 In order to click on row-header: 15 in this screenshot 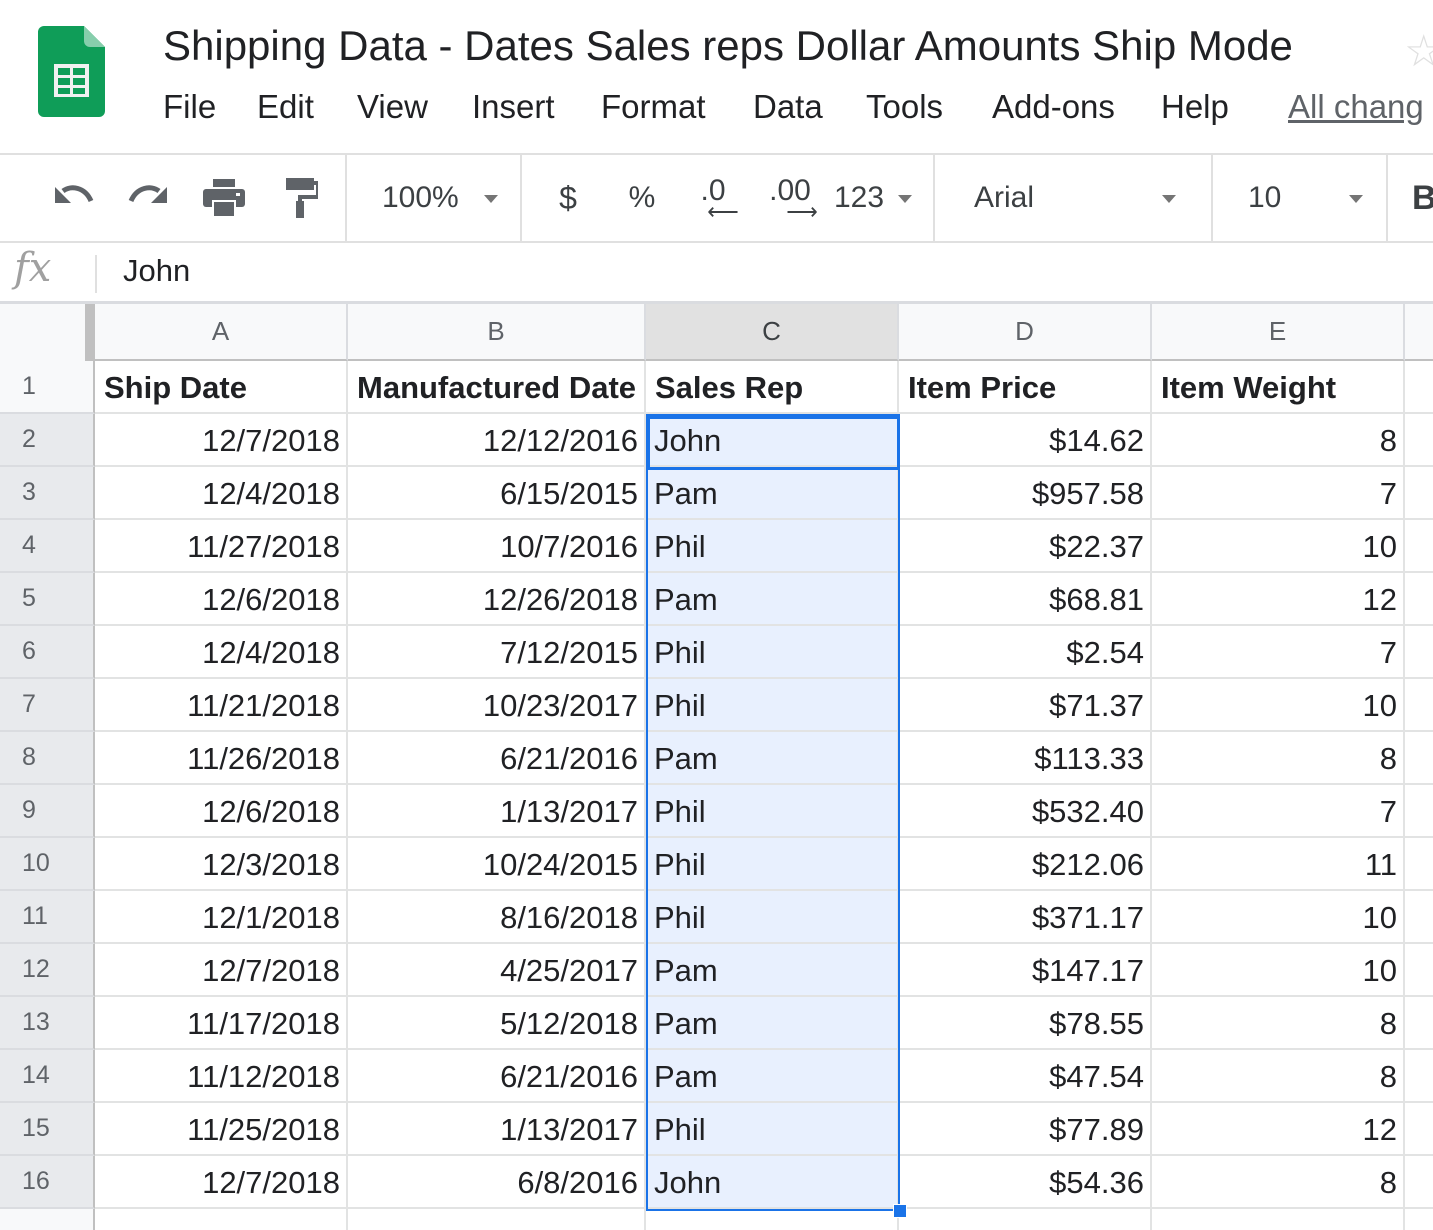, I will do `click(47, 1129)`.